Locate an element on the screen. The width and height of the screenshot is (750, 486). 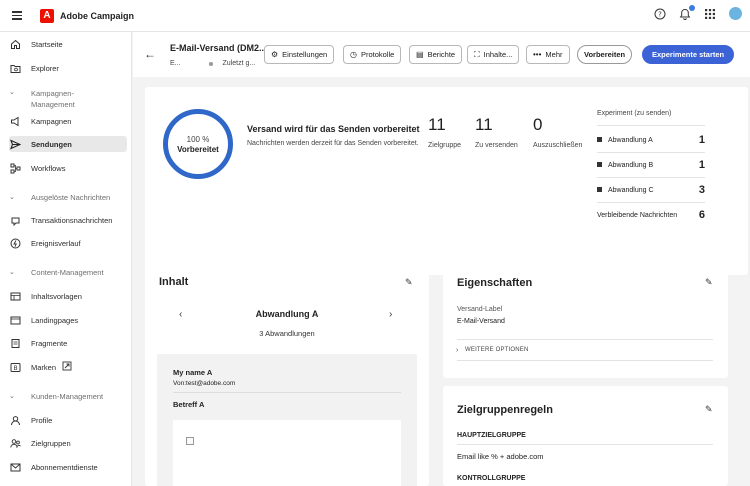
sidebar-item-label: Marken is located at coordinates (44, 367).